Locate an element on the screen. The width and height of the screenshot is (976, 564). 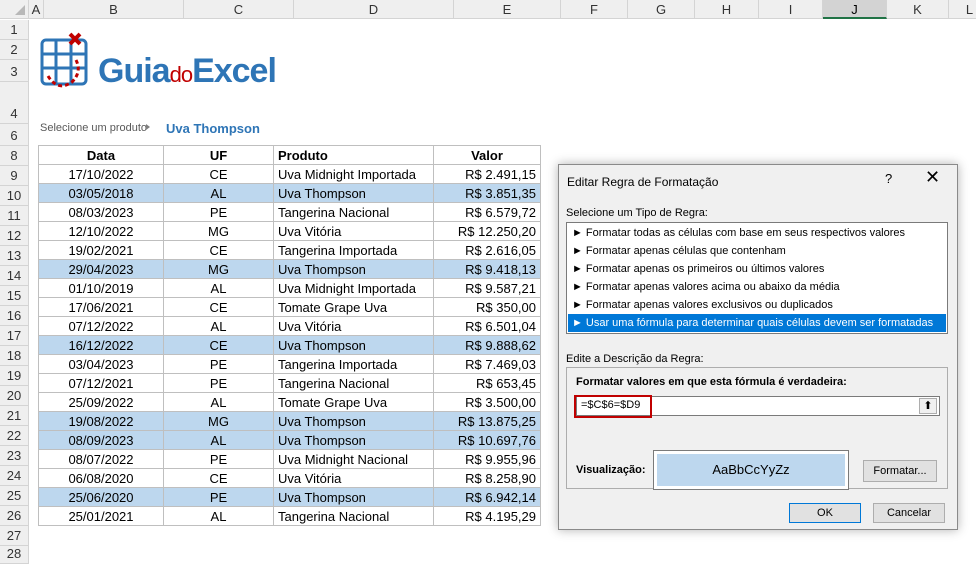
row-header-10: 10 is located at coordinates (14, 196).